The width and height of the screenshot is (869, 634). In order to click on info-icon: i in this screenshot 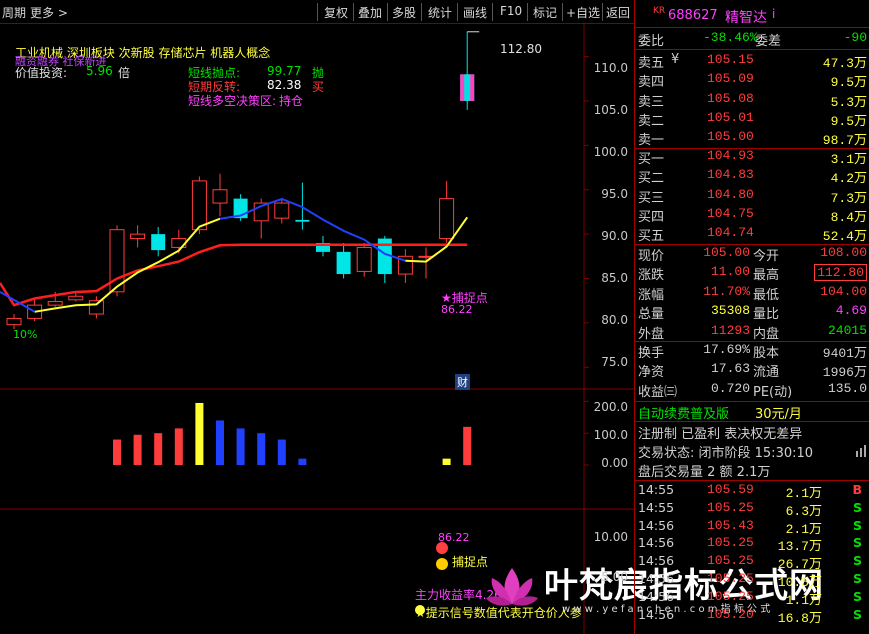, I will do `click(773, 14)`.